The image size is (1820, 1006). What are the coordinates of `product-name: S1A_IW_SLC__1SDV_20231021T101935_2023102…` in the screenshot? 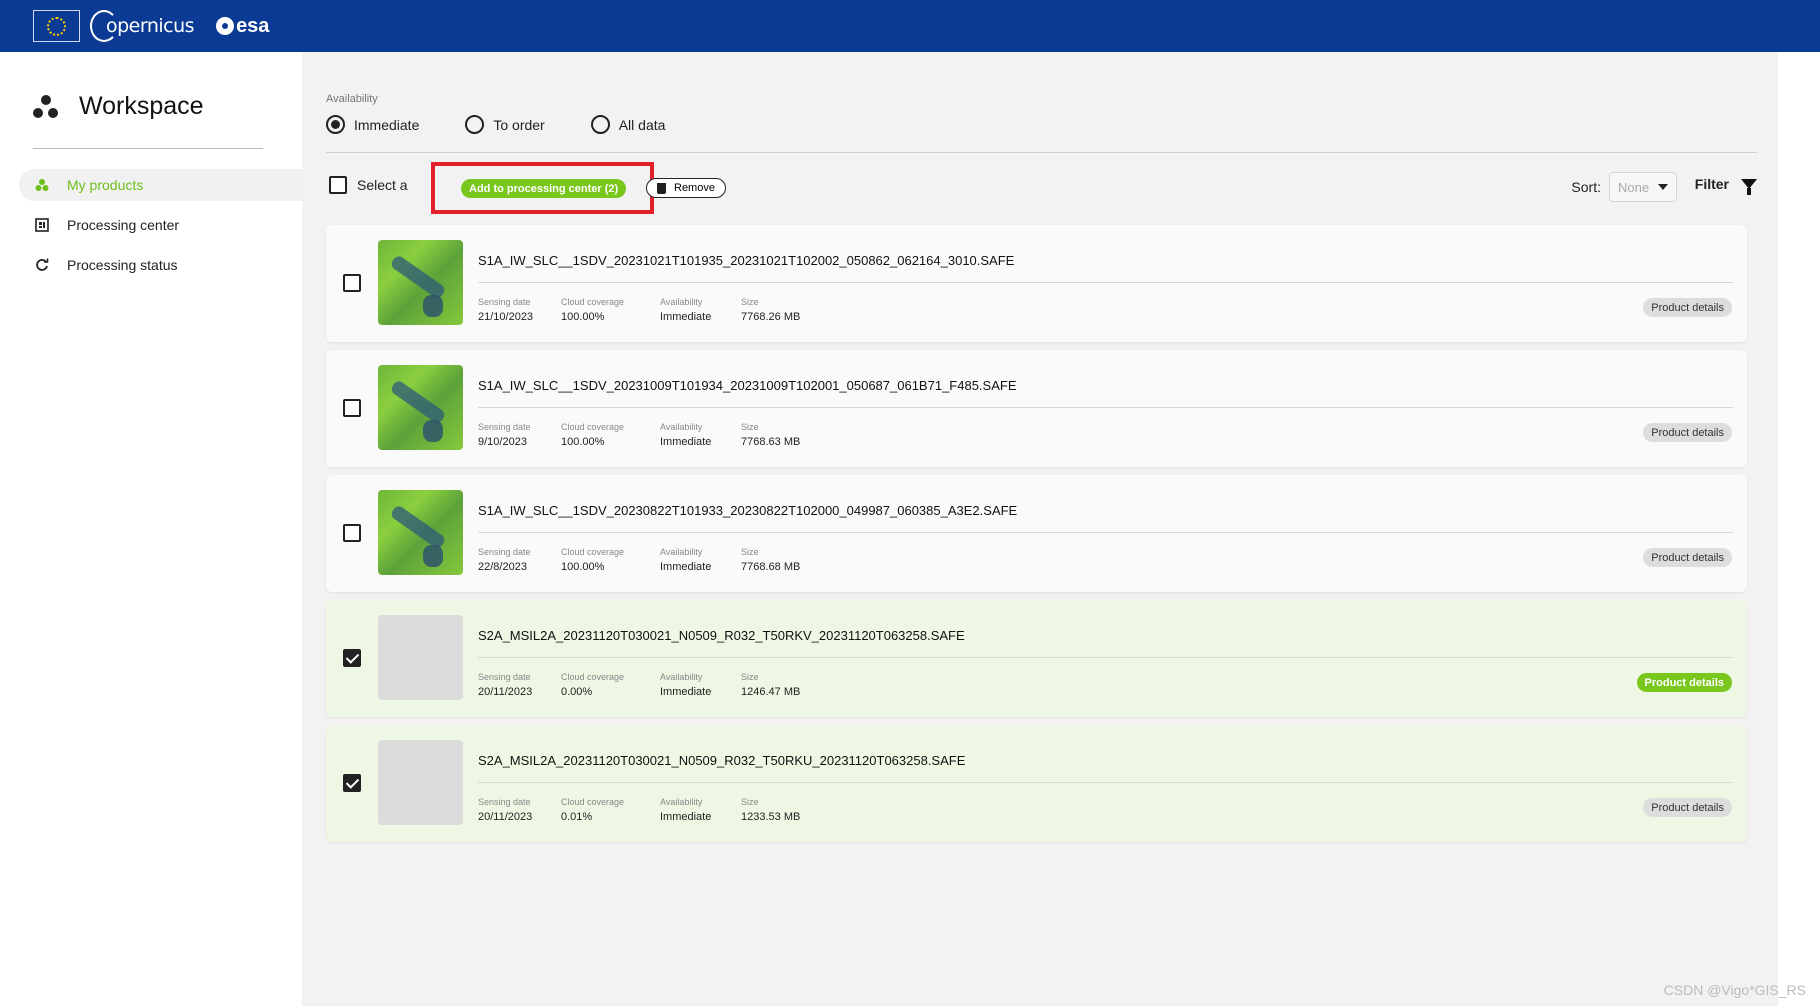 It's located at (746, 260).